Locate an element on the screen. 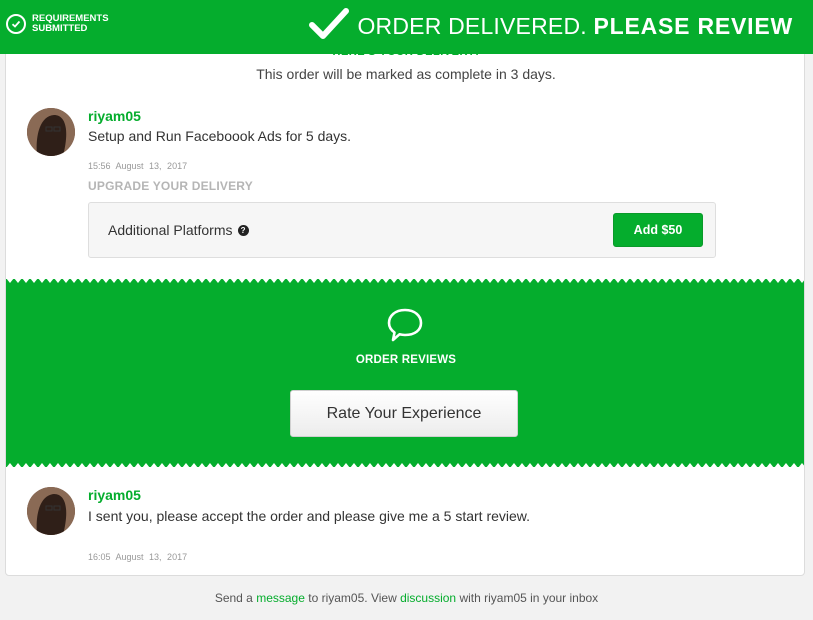 This screenshot has width=813, height=620. delivered-status: ORDER DELIVERED. PLEASE REVIEW is located at coordinates (551, 26).